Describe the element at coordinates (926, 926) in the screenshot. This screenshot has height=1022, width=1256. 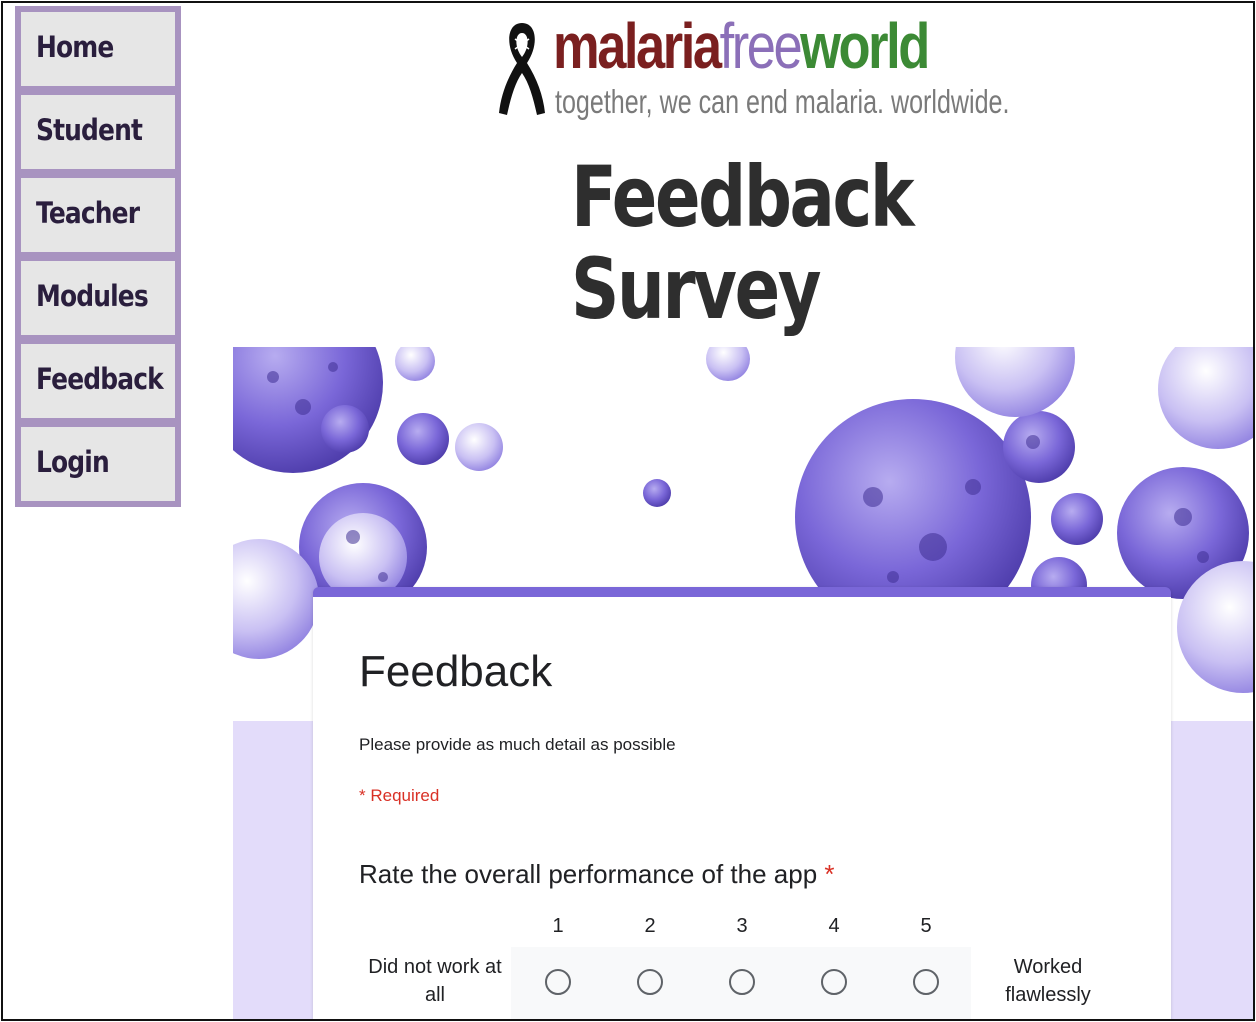
I see `scale-number-5: 5` at that location.